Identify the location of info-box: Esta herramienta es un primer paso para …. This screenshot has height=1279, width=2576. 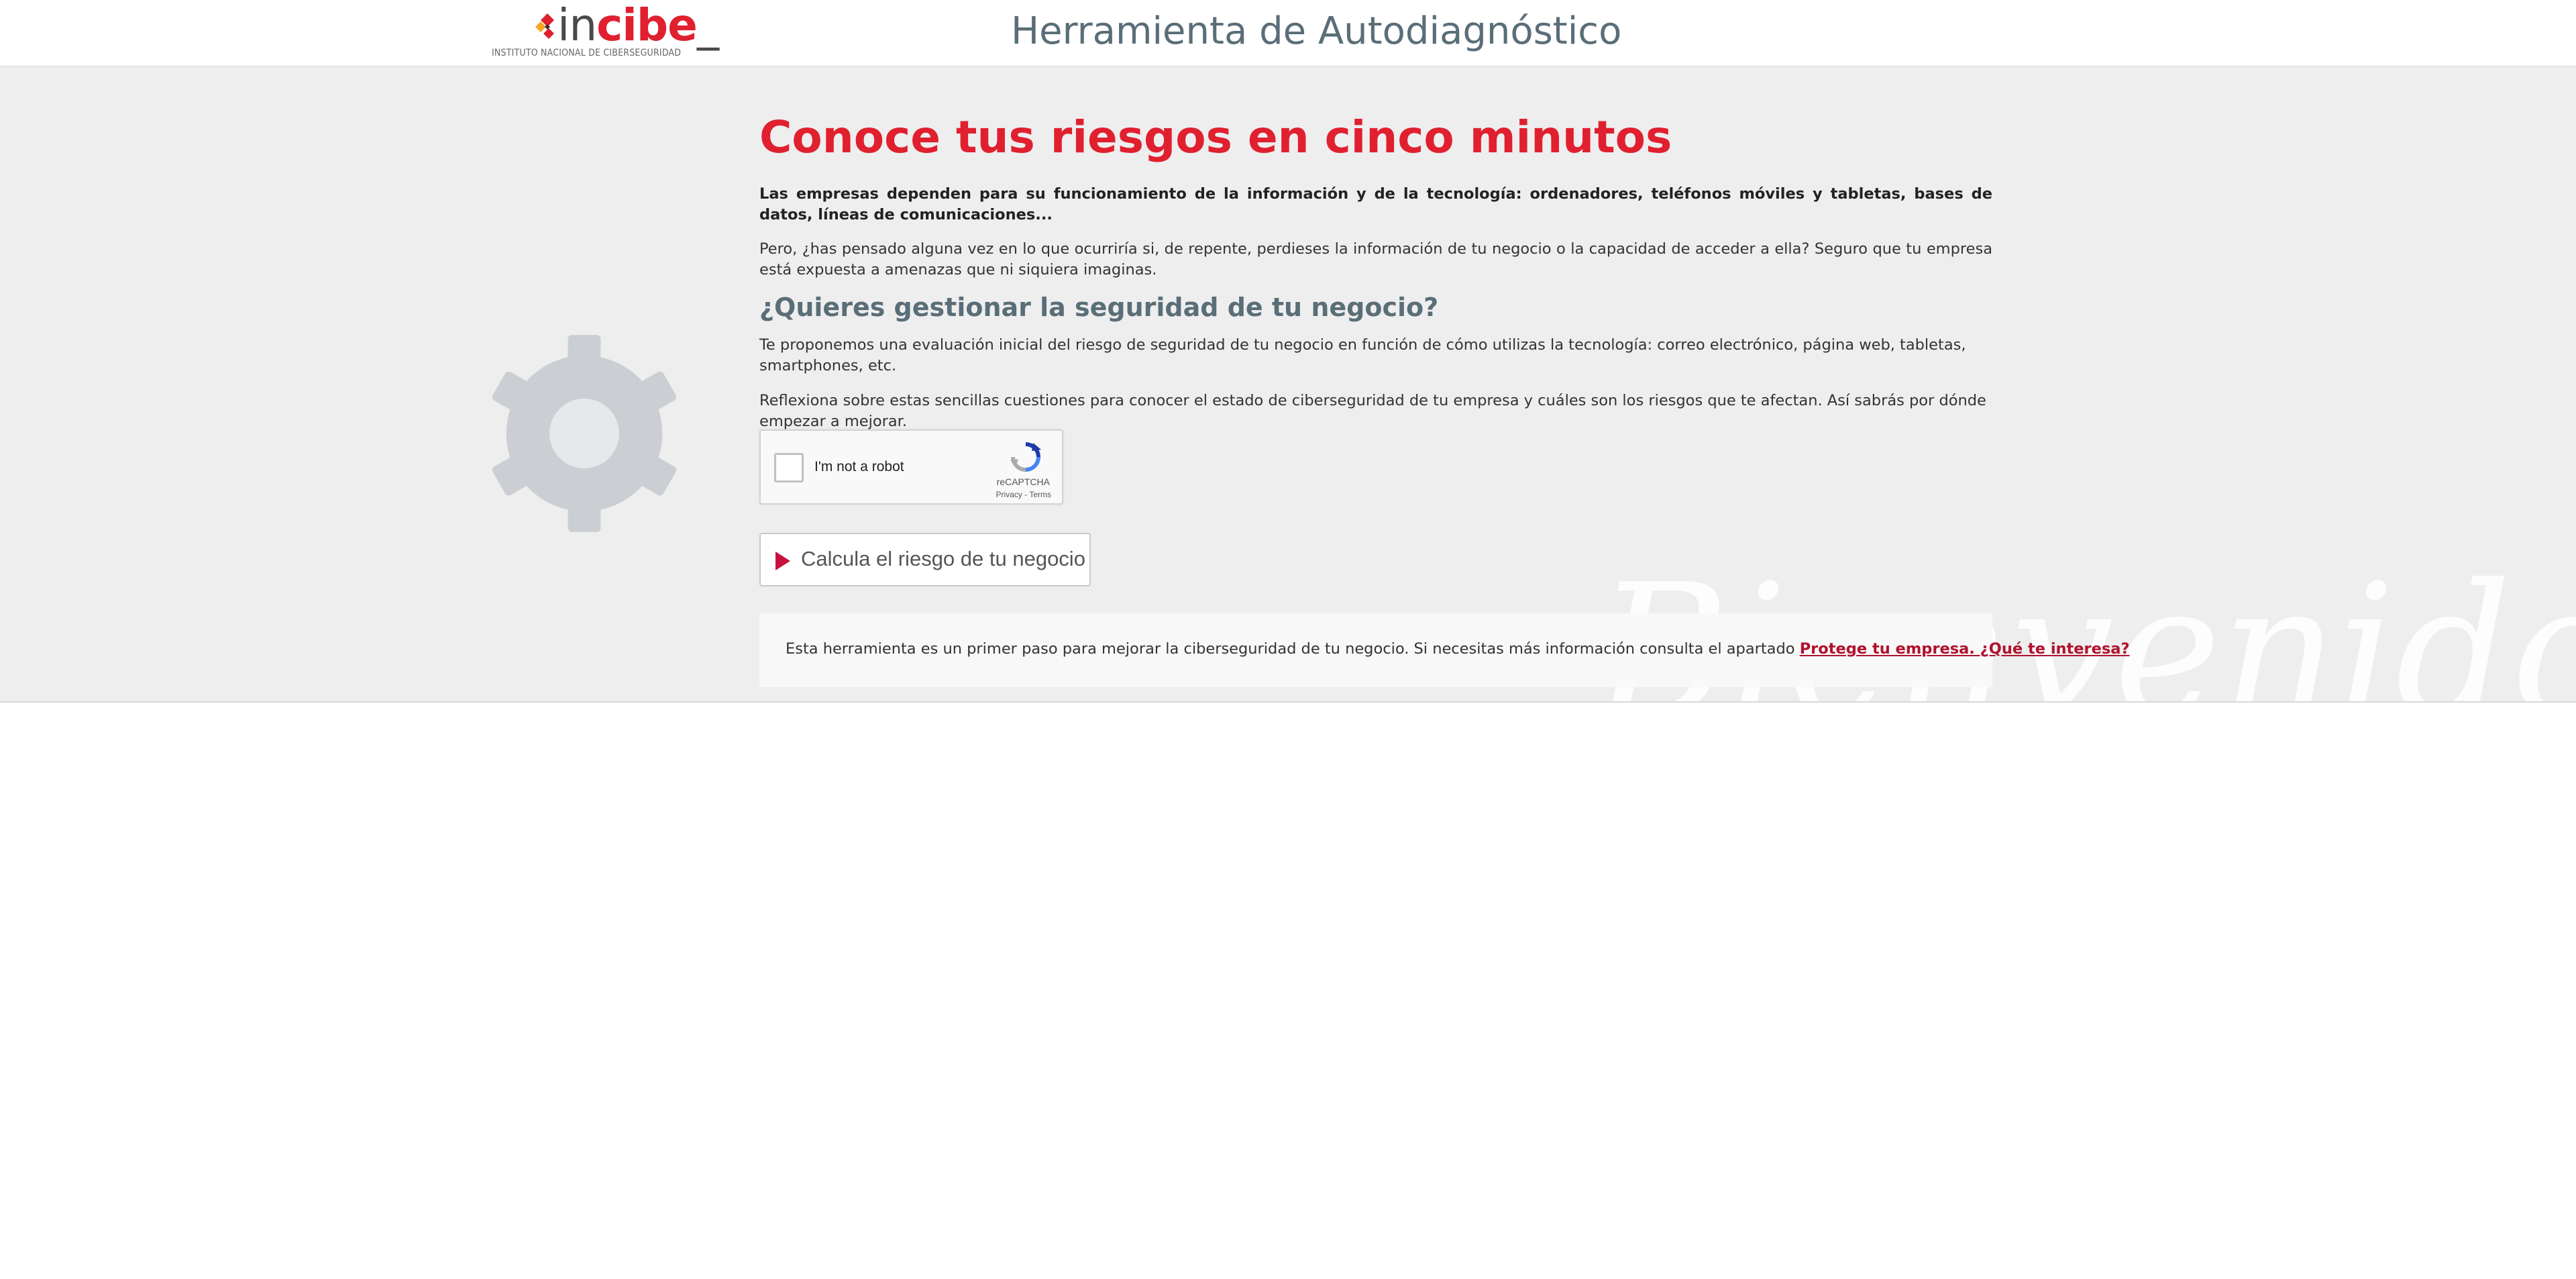
(1444, 650).